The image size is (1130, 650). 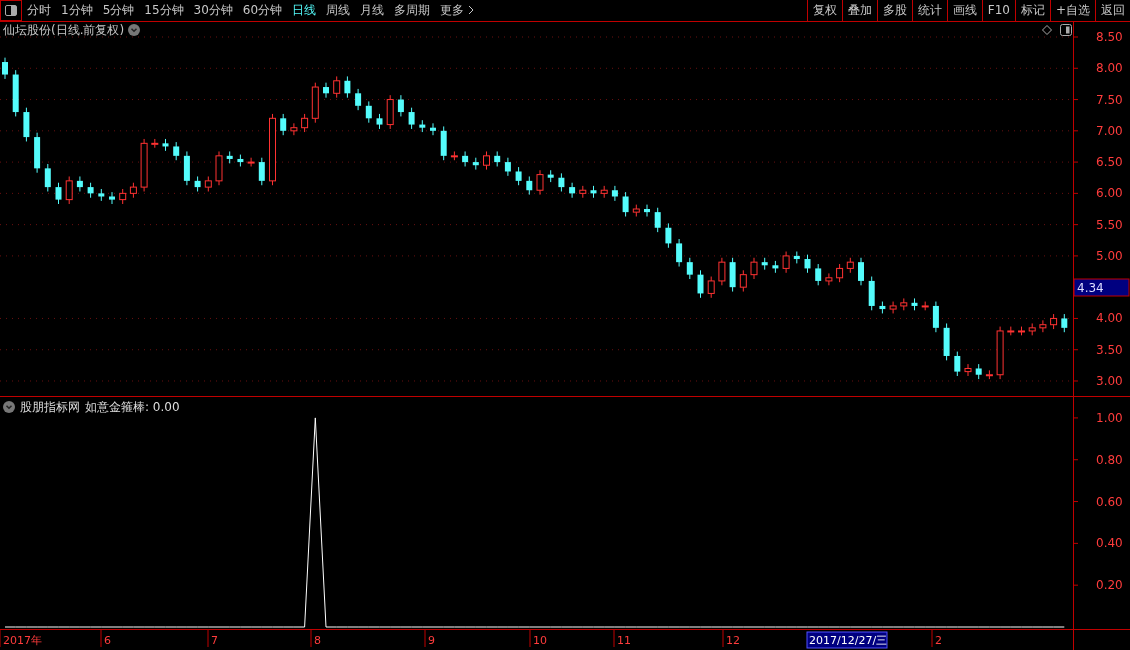 What do you see at coordinates (213, 10) in the screenshot?
I see `period-tab: 30分钟` at bounding box center [213, 10].